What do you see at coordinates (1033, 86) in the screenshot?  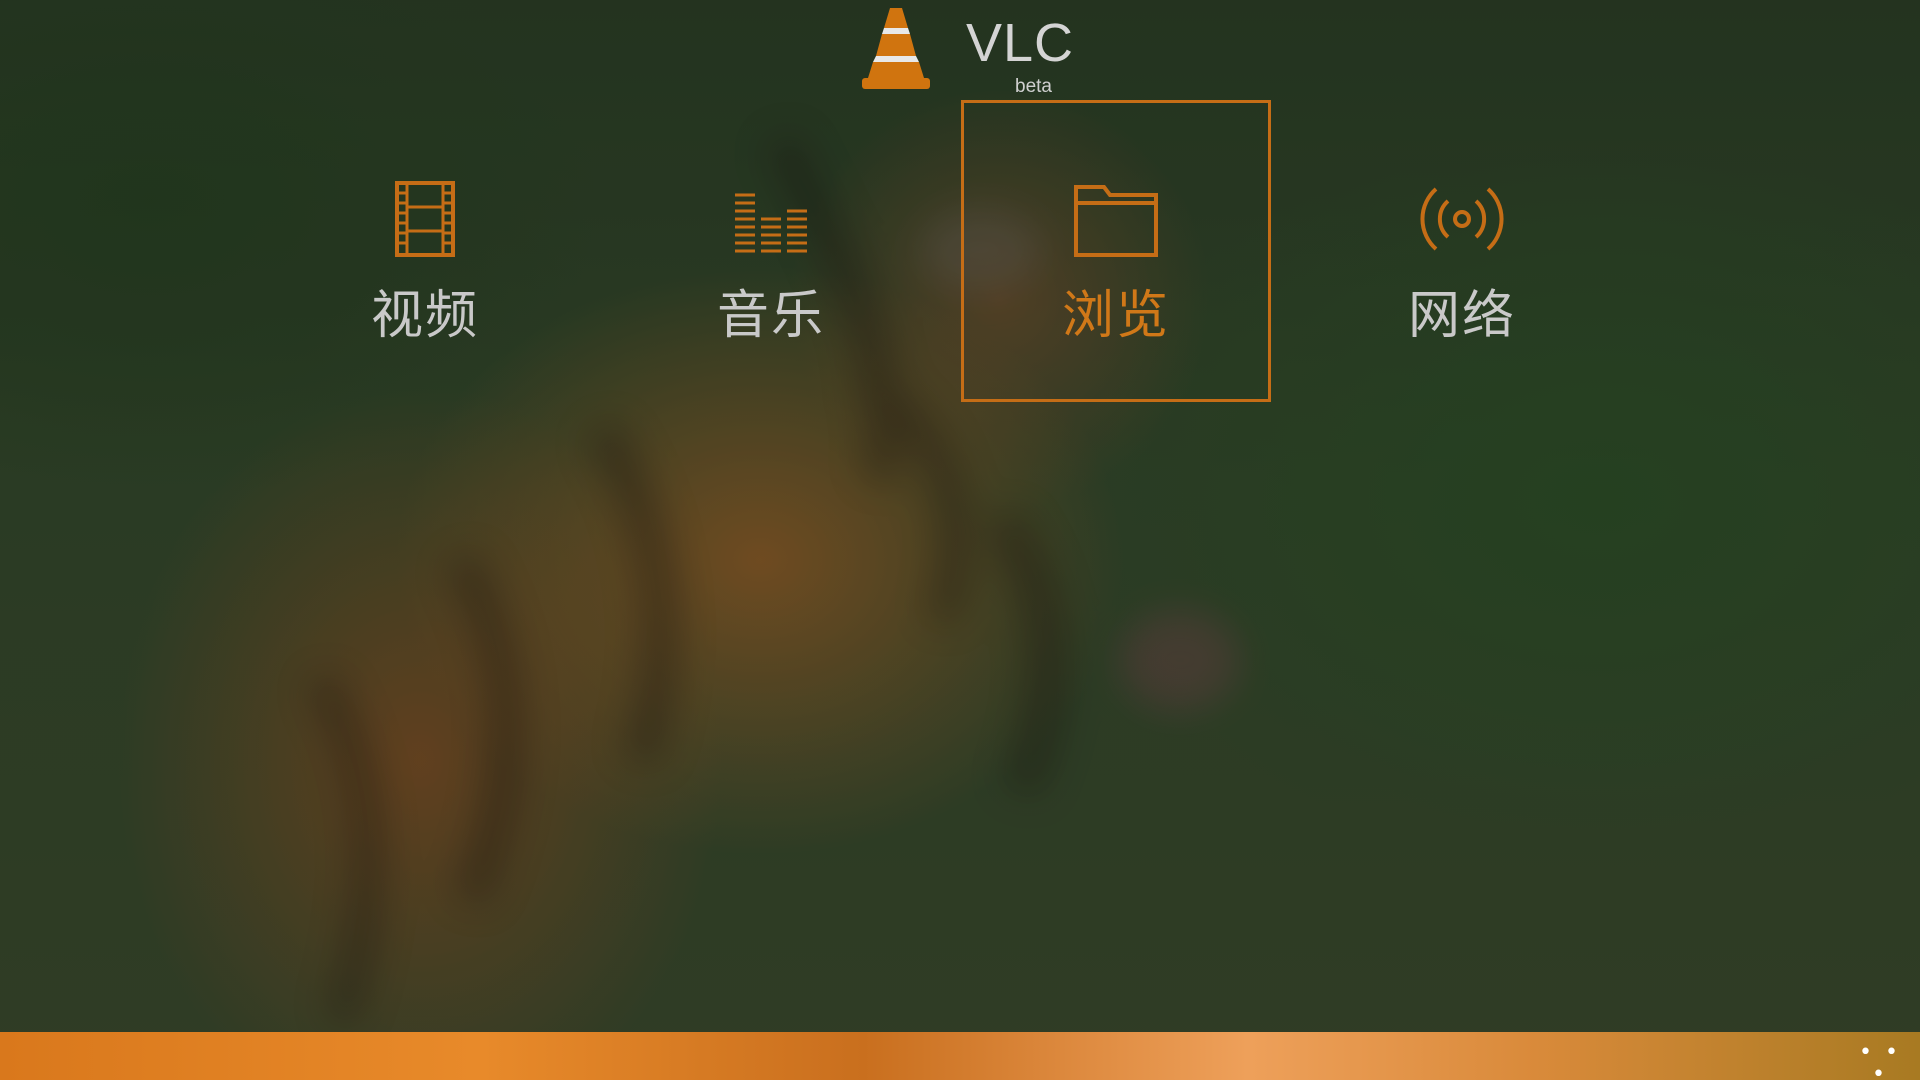 I see `app-subtitle: beta` at bounding box center [1033, 86].